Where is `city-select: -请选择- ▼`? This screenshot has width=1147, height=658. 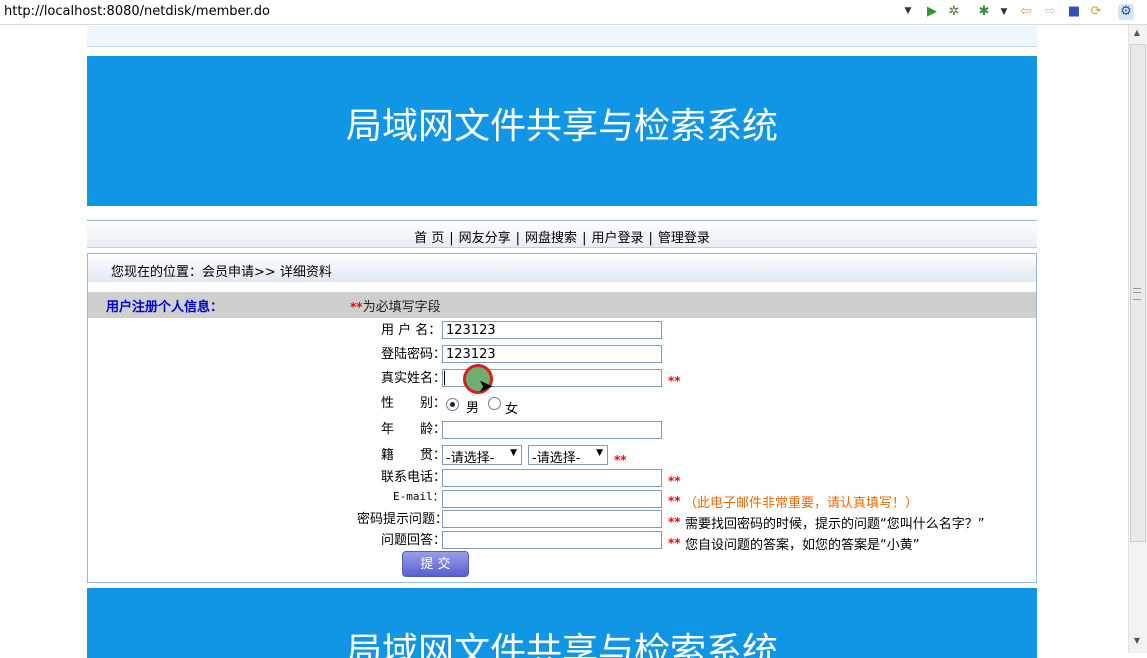
city-select: -请选择- ▼ is located at coordinates (568, 455).